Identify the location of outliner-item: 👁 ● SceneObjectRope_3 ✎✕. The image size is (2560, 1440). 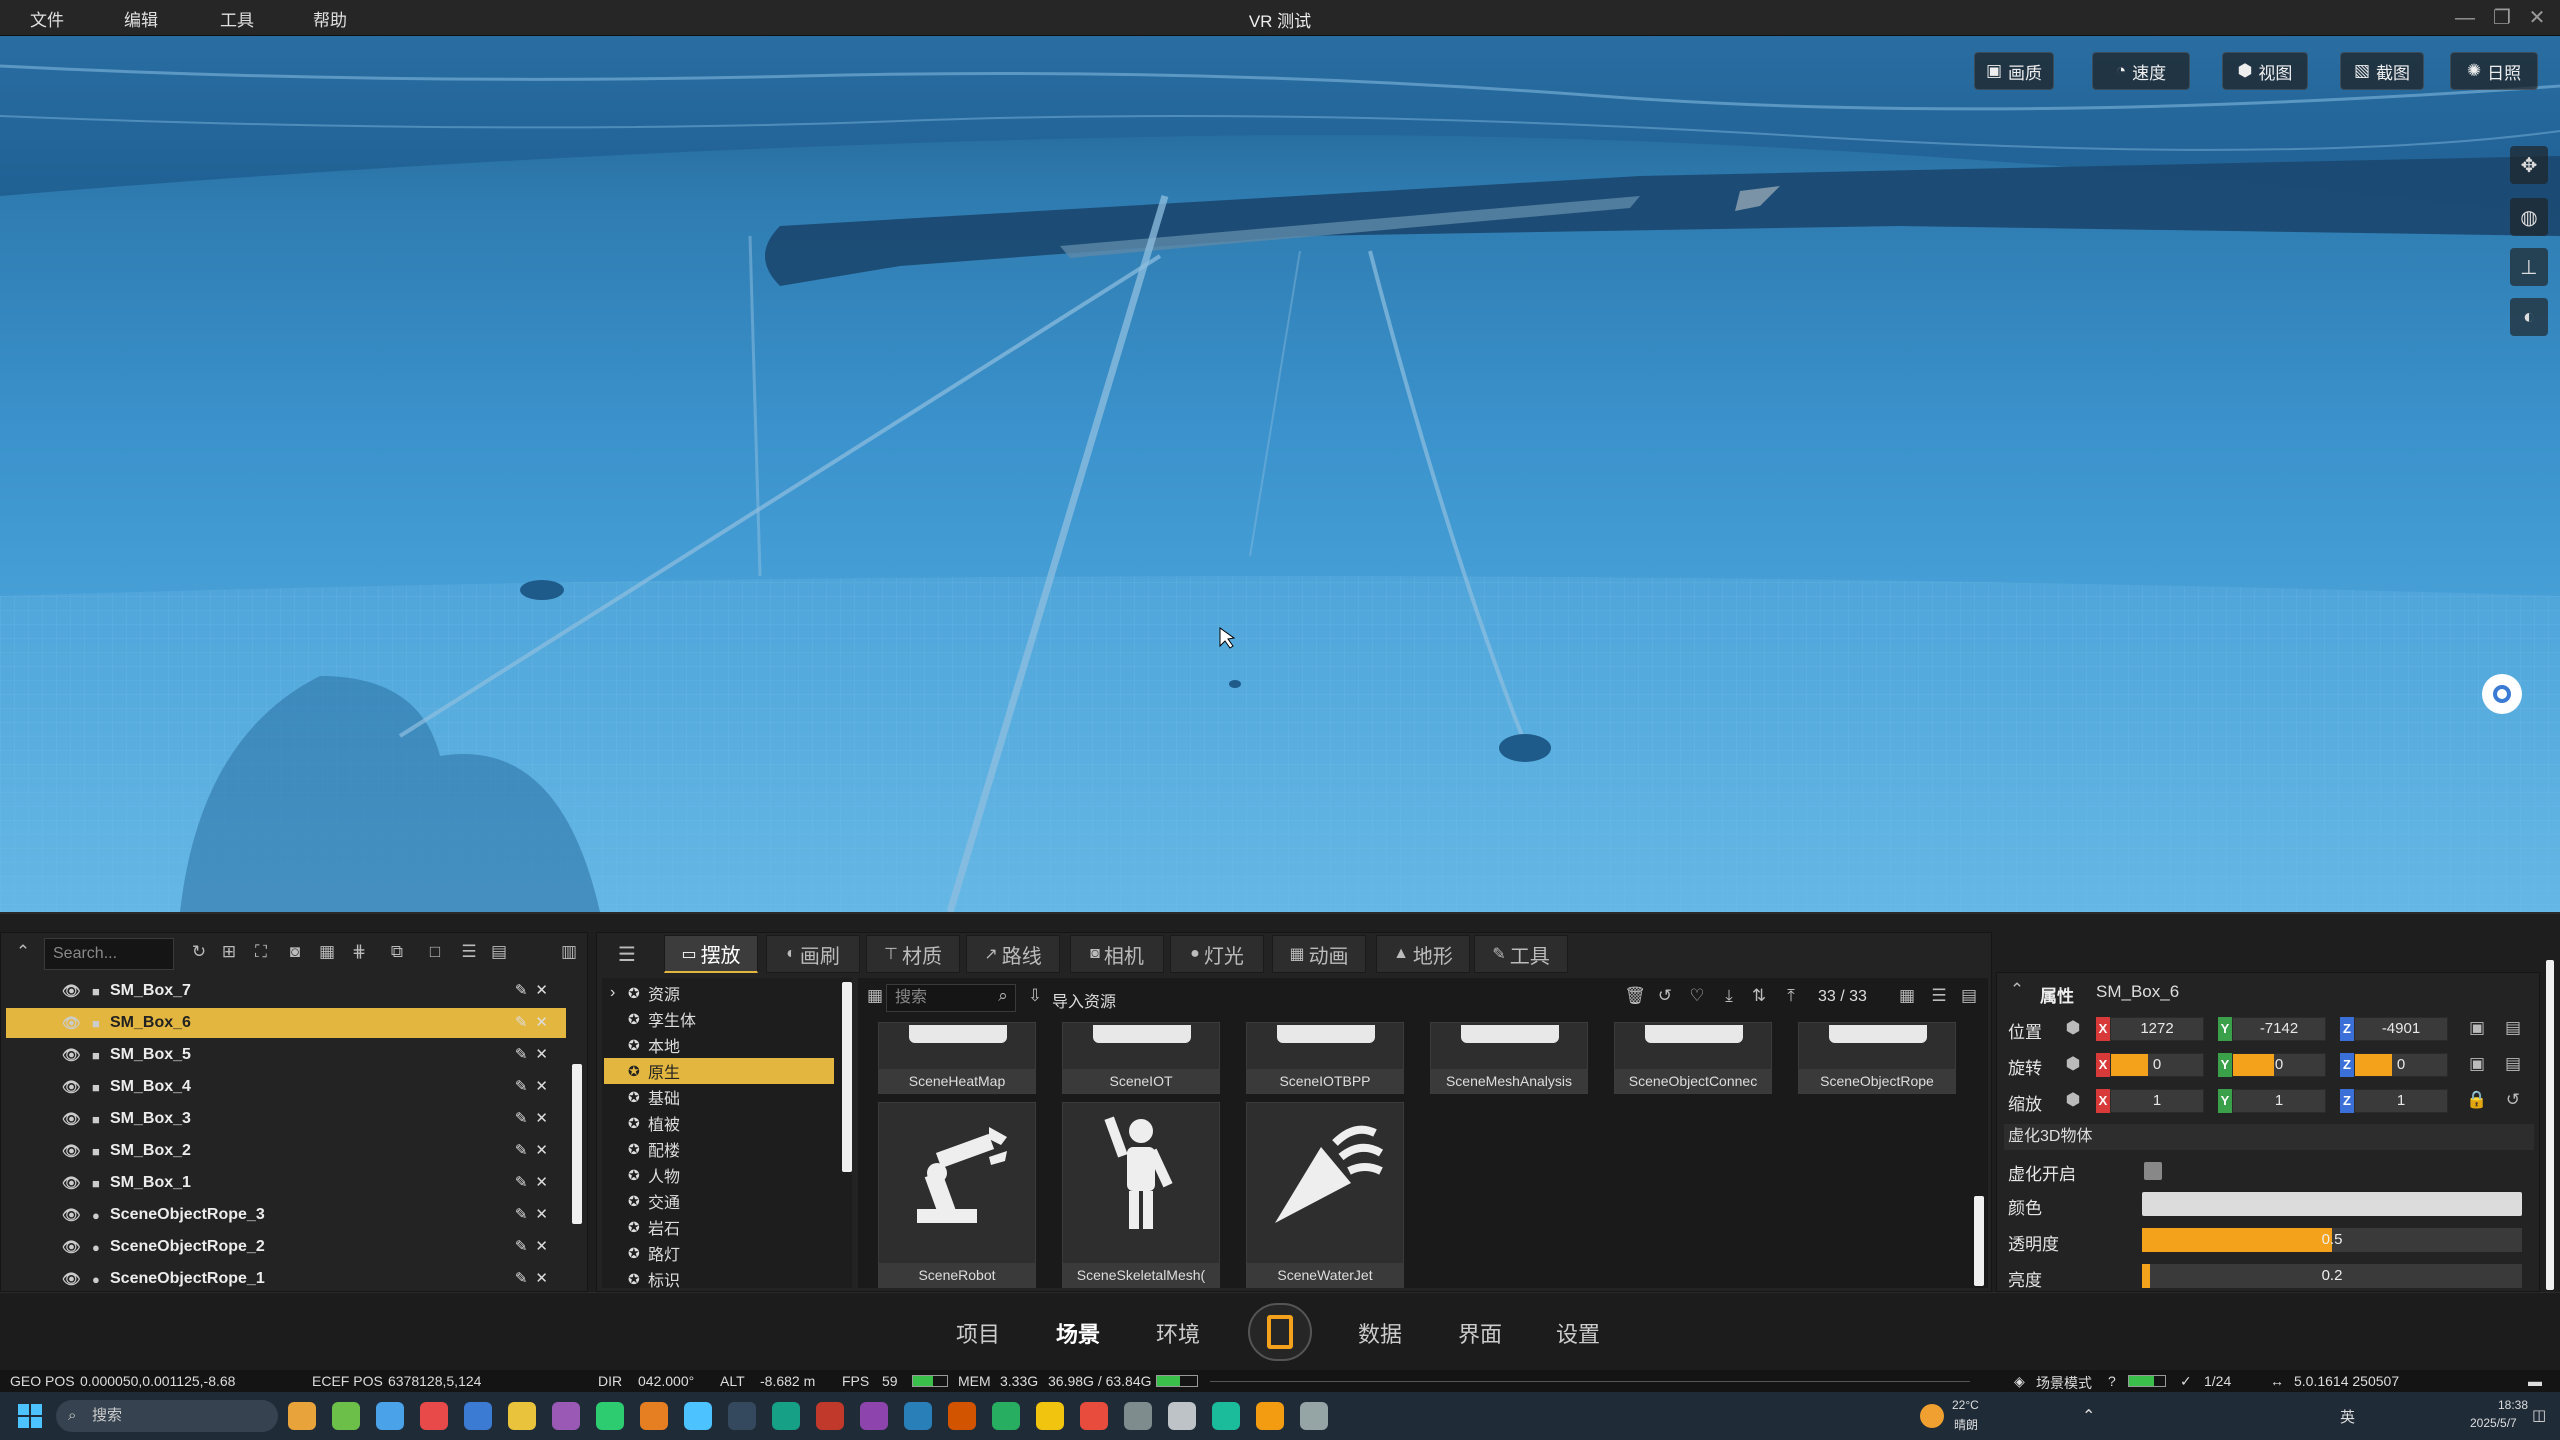
(286, 1215).